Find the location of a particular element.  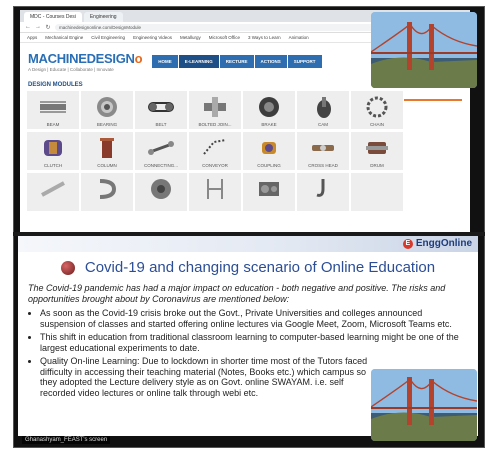

module-tile: CAM is located at coordinates (323, 110).